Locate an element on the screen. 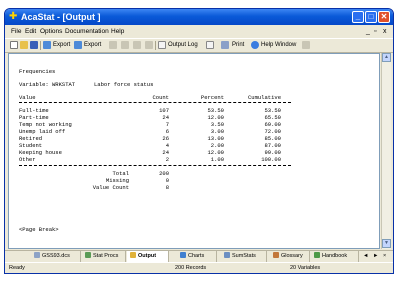  help-window-button: Help Window is located at coordinates (278, 45).